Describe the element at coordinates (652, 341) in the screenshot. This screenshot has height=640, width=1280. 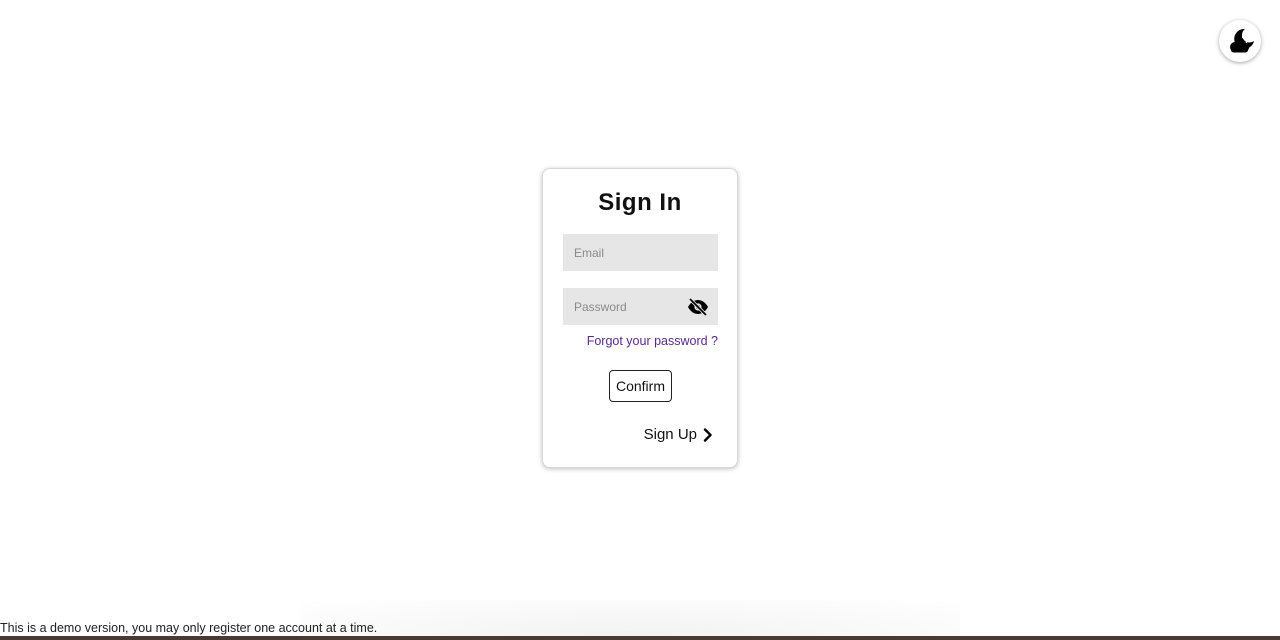
I see `forgot-password-link: Forgot your password ?` at that location.